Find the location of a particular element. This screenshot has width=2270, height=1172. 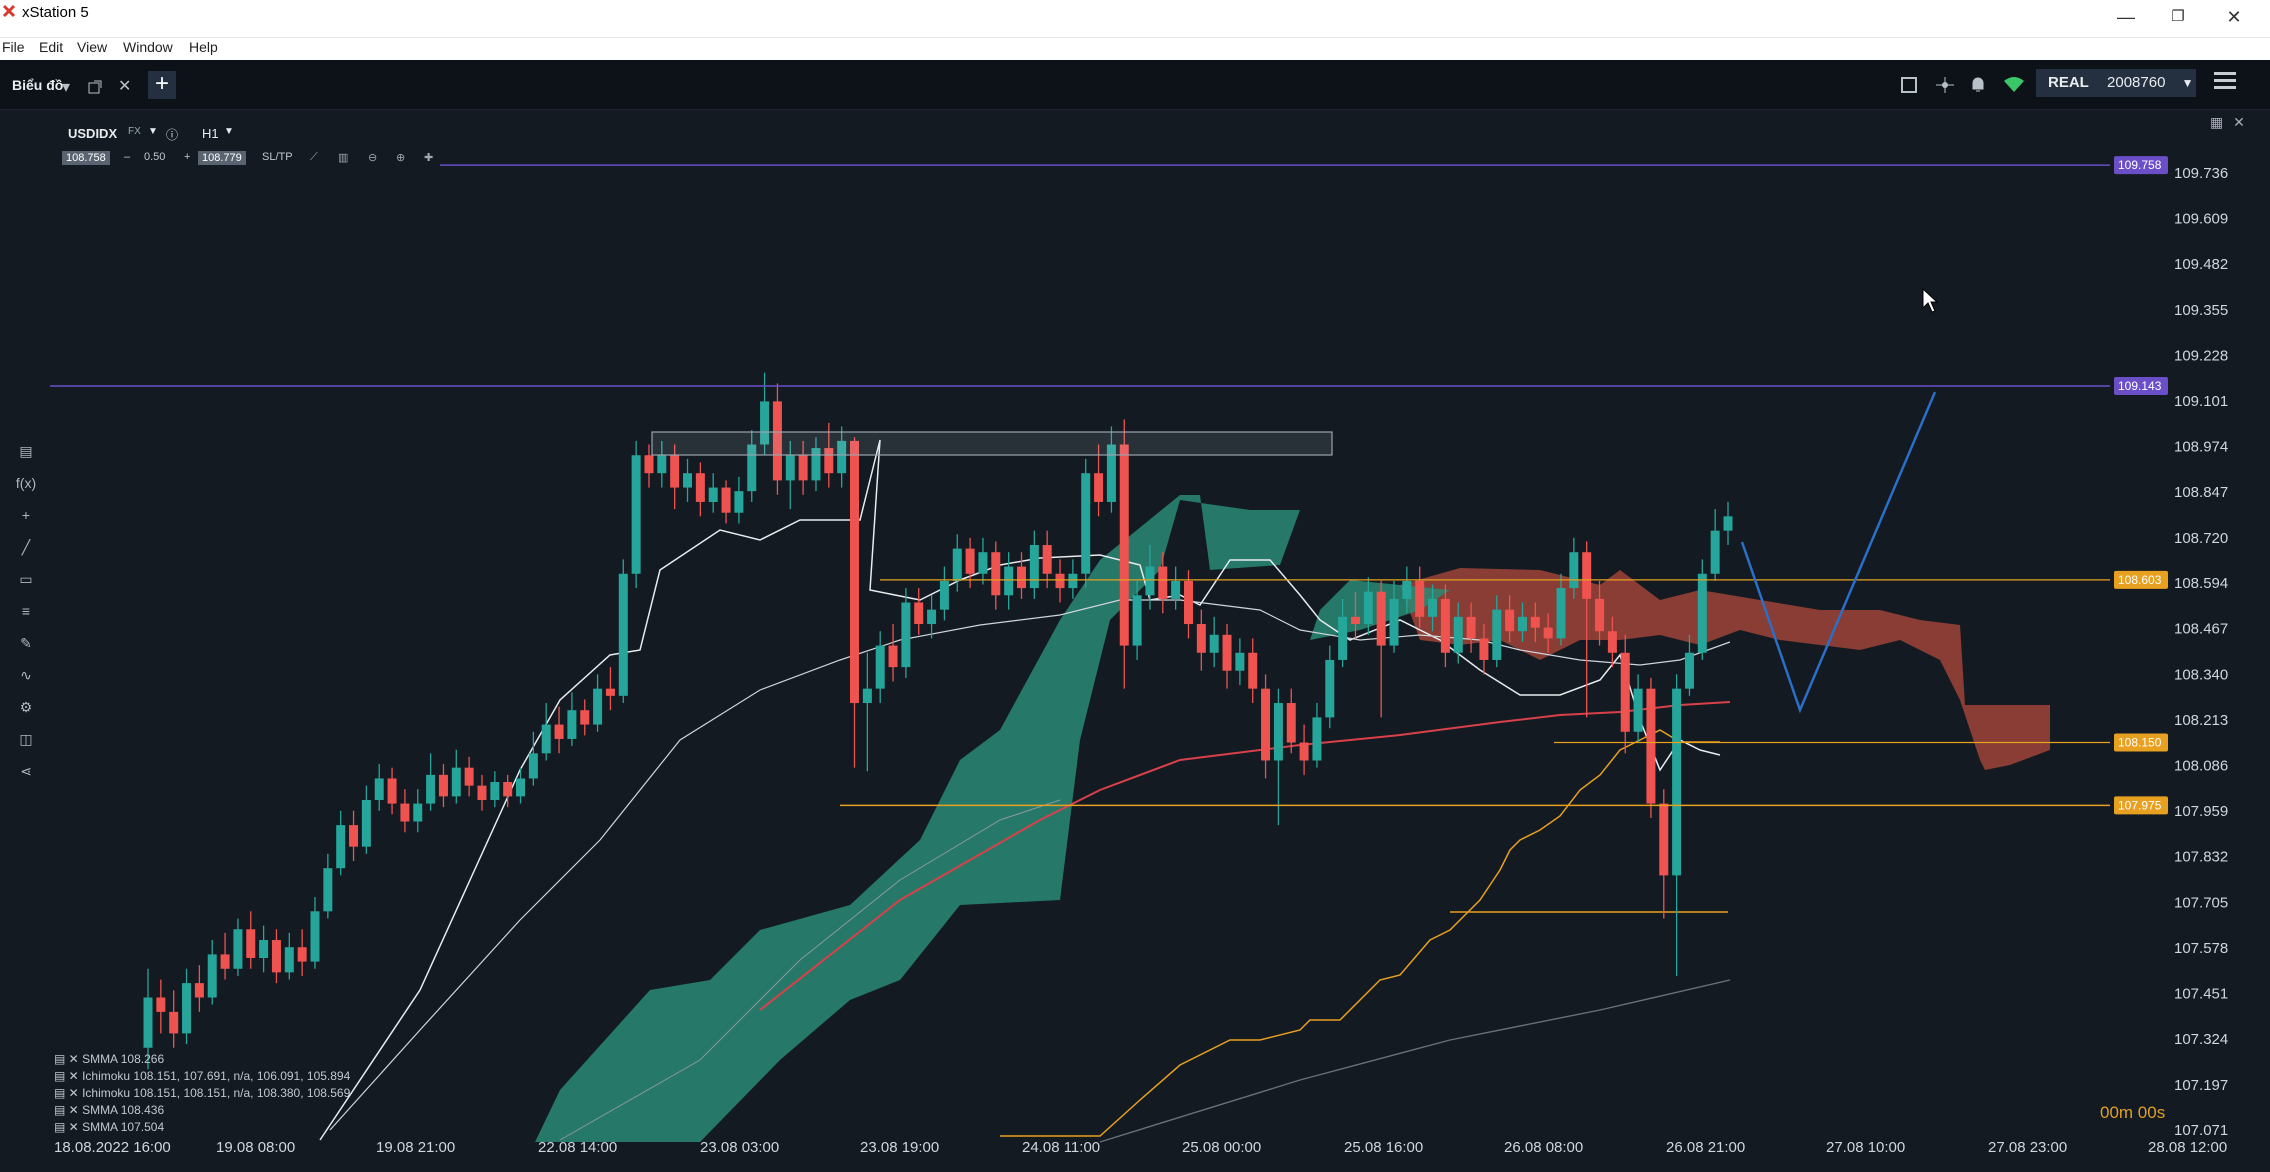

time-tick-label: 25.08 00:00 is located at coordinates (1221, 1147).